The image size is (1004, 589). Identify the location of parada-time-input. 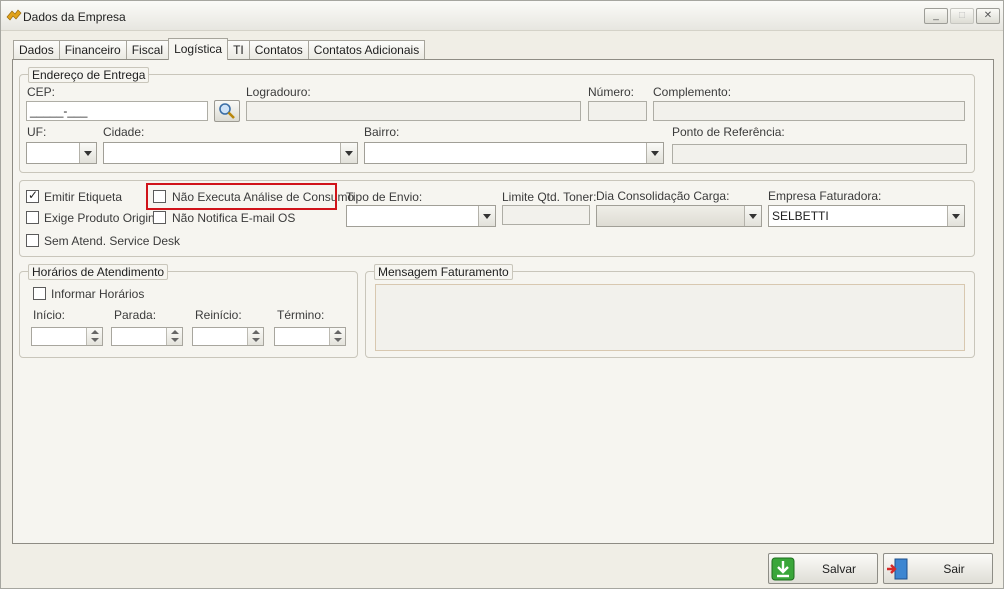
(147, 336).